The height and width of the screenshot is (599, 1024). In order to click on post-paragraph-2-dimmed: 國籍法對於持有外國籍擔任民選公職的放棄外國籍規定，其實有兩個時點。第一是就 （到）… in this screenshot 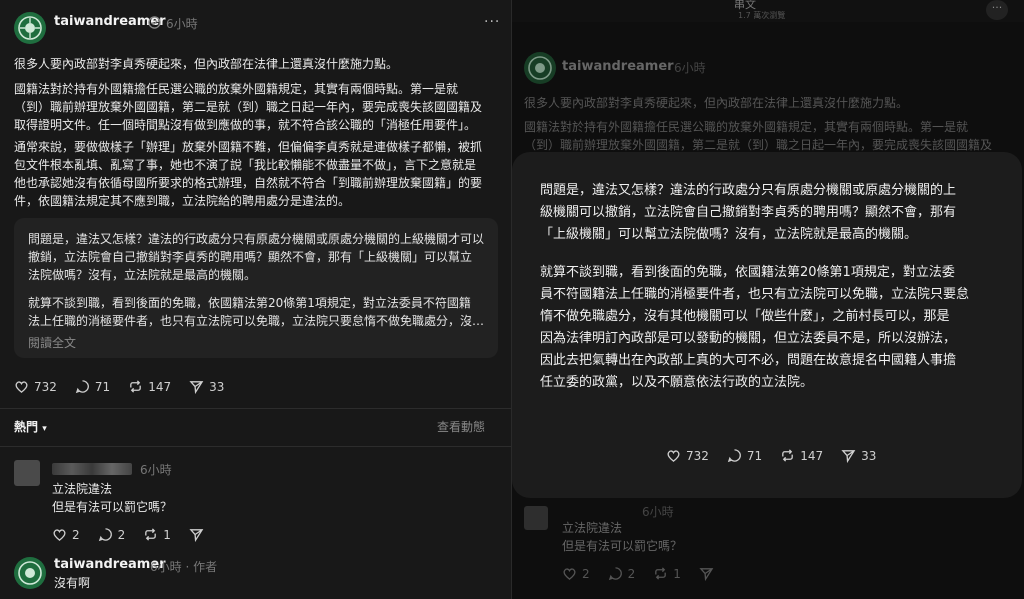, I will do `click(758, 136)`.